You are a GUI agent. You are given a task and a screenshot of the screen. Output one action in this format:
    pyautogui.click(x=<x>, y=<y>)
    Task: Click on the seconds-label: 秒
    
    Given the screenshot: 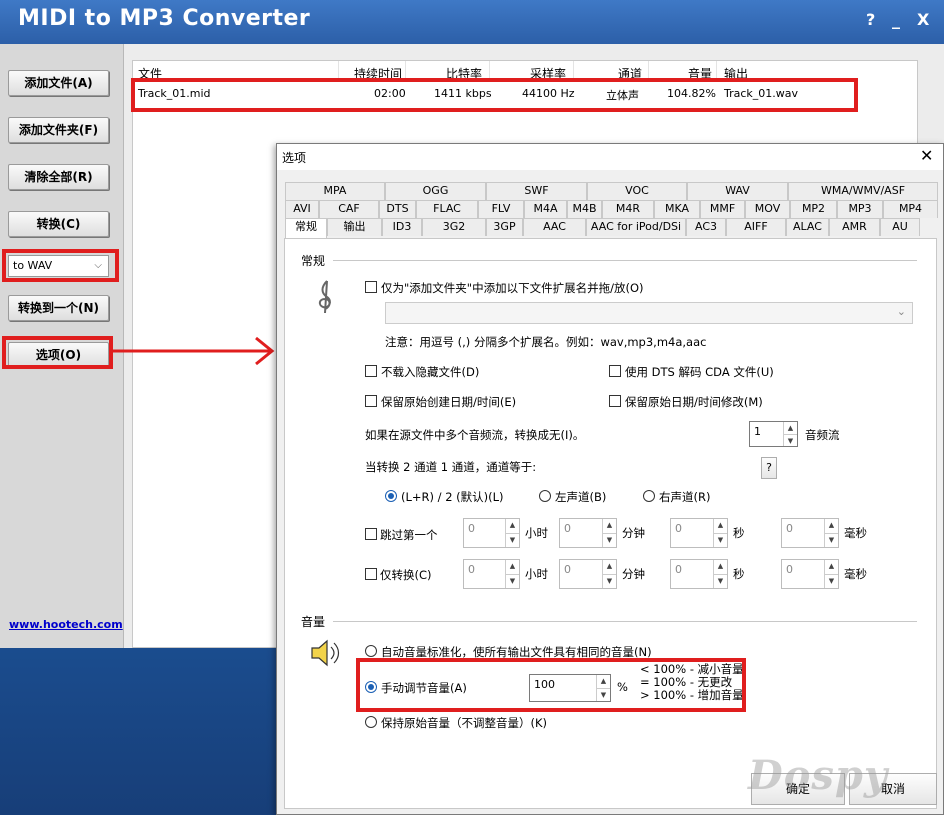 What is the action you would take?
    pyautogui.click(x=739, y=533)
    